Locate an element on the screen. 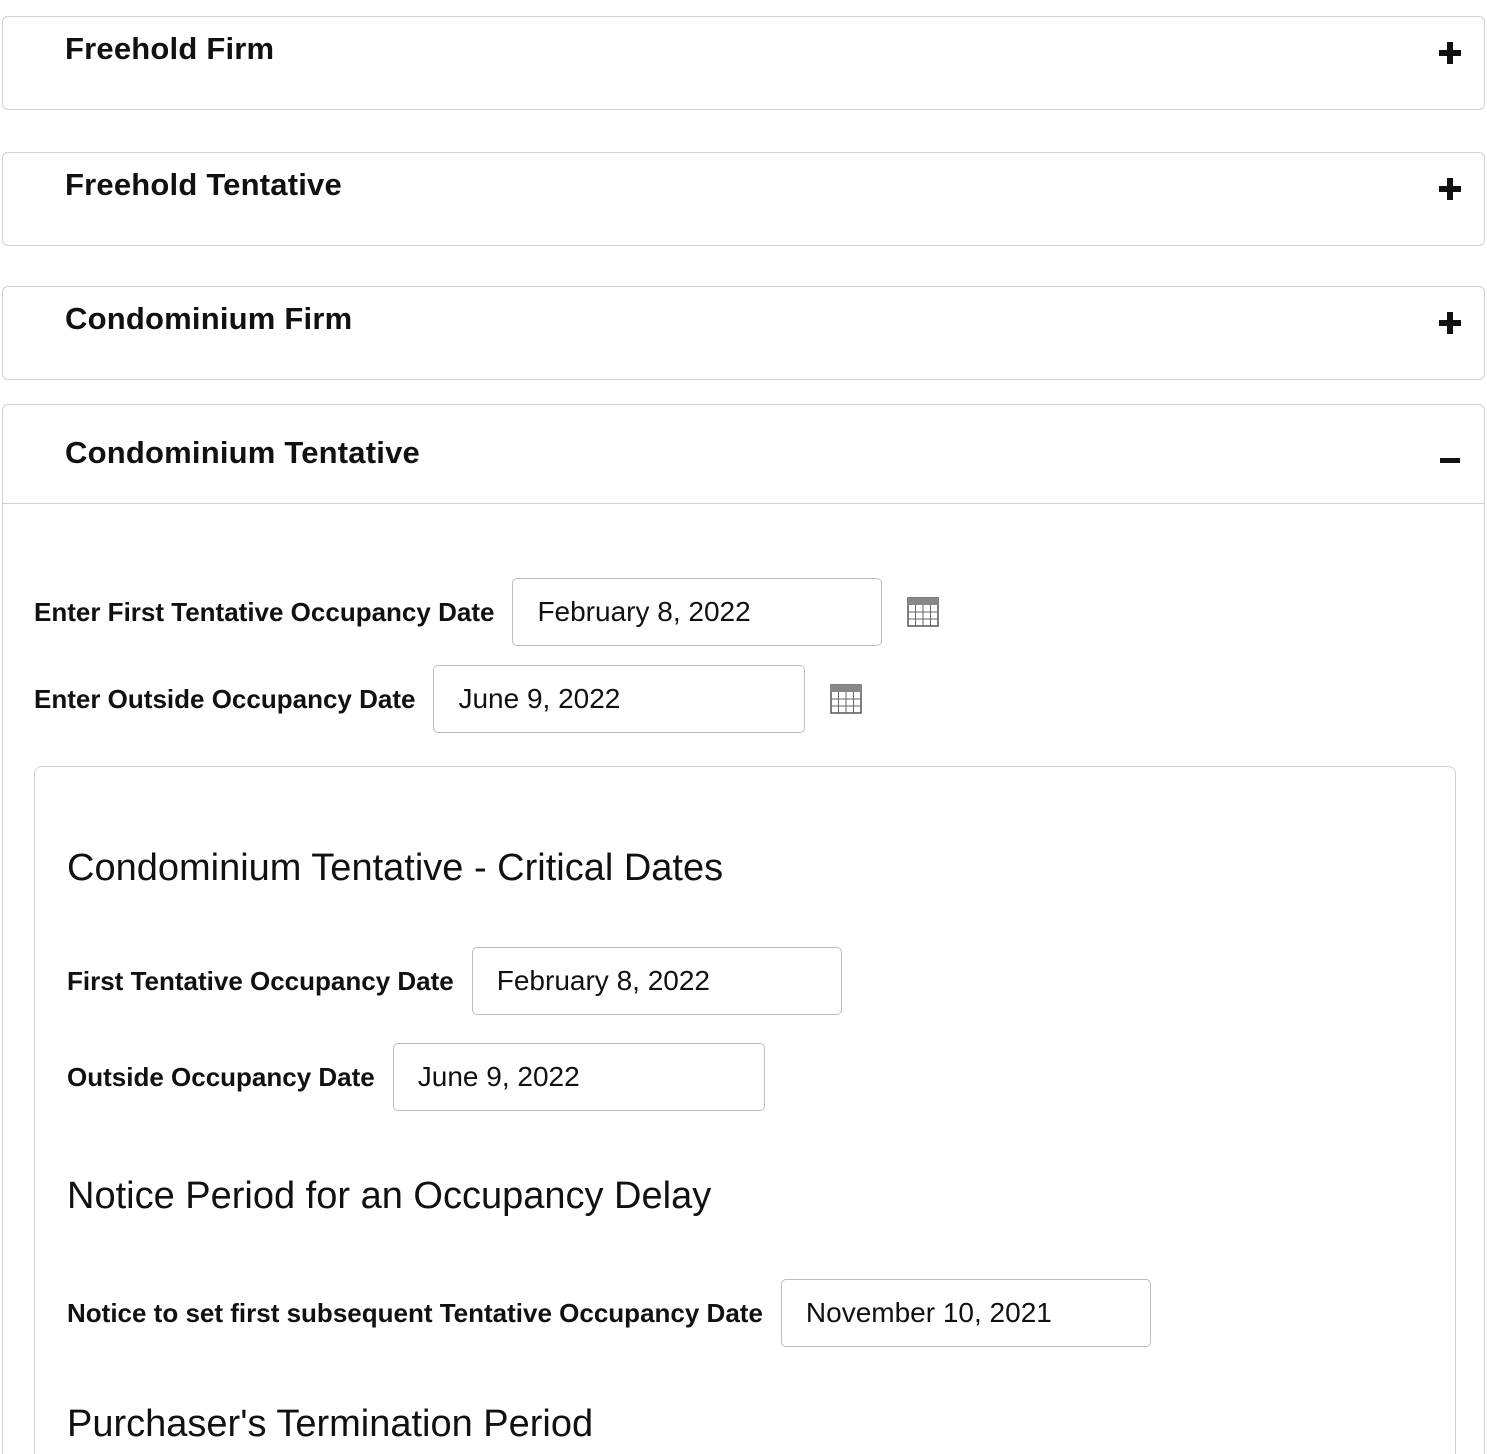 This screenshot has height=1454, width=1487. termination-period-title: Purchaser's Termination Period is located at coordinates (330, 1424).